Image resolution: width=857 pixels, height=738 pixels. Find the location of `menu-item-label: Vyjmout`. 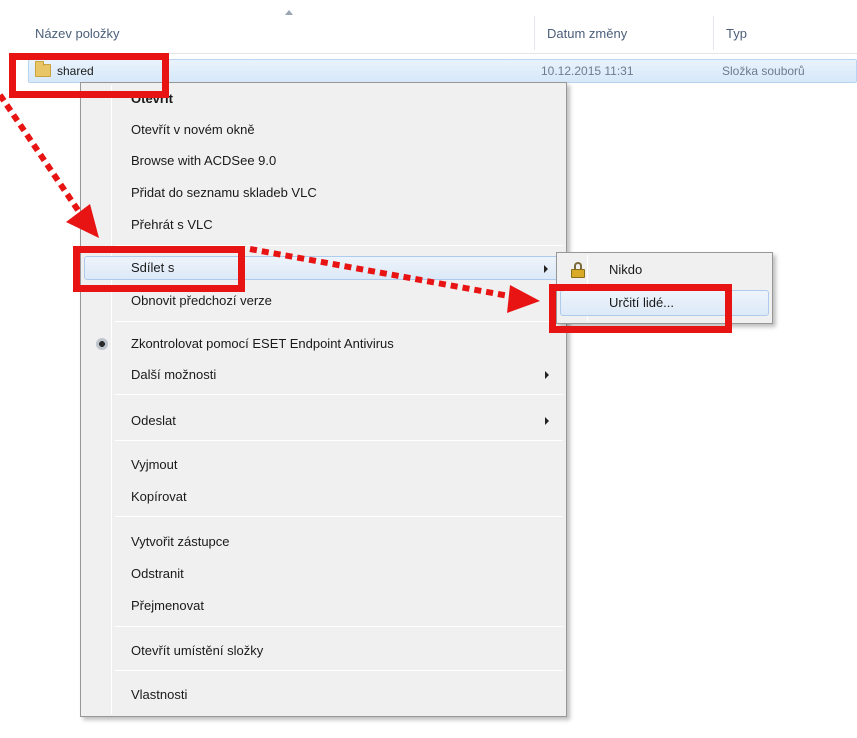

menu-item-label: Vyjmout is located at coordinates (154, 464).